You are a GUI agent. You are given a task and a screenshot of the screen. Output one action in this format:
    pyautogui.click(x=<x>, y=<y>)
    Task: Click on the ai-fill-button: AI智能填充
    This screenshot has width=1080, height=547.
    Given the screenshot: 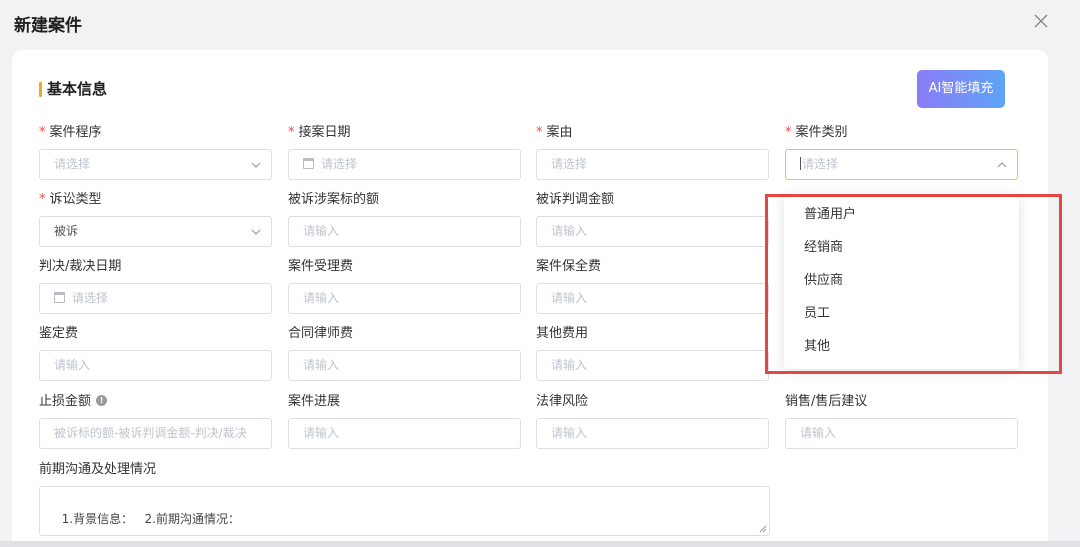 What is the action you would take?
    pyautogui.click(x=961, y=89)
    